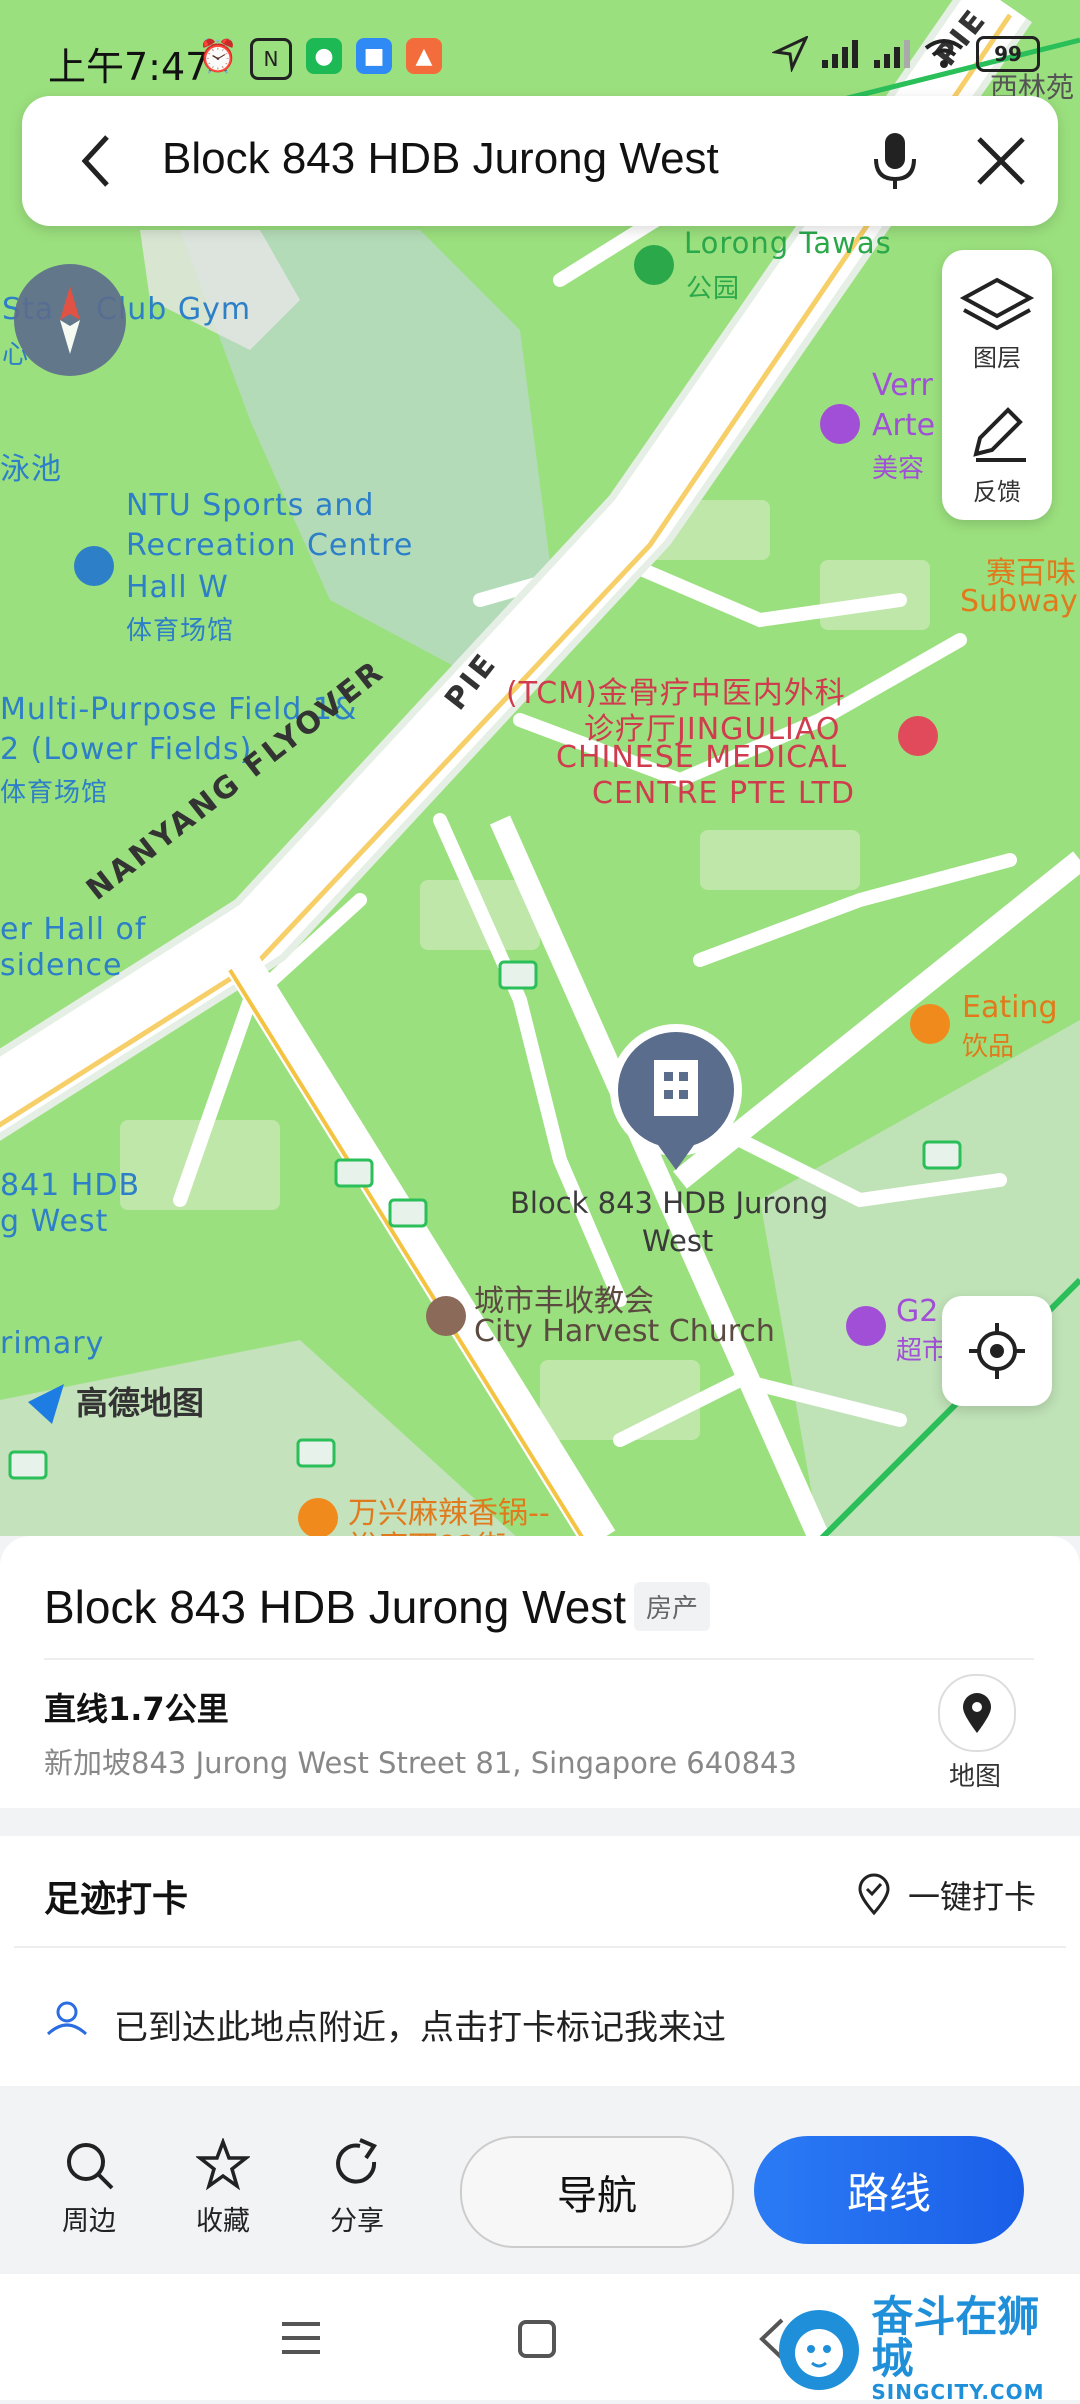 The height and width of the screenshot is (2404, 1080). What do you see at coordinates (116, 1899) in the screenshot?
I see `footprint-title: 足迹打卡` at bounding box center [116, 1899].